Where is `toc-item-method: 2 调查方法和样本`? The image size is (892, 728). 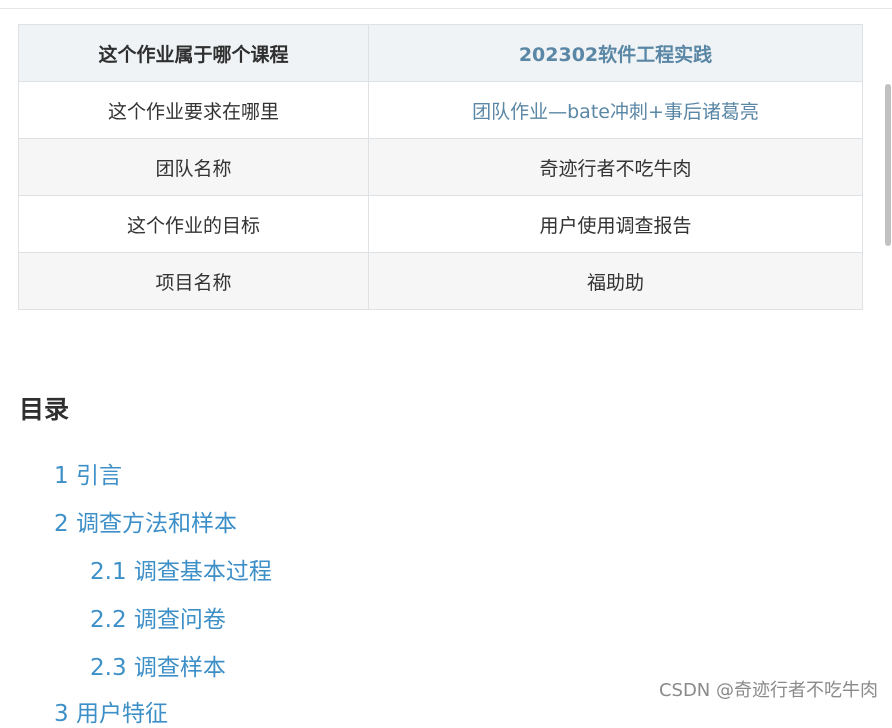
toc-item-method: 2 调查方法和样本 is located at coordinates (145, 521).